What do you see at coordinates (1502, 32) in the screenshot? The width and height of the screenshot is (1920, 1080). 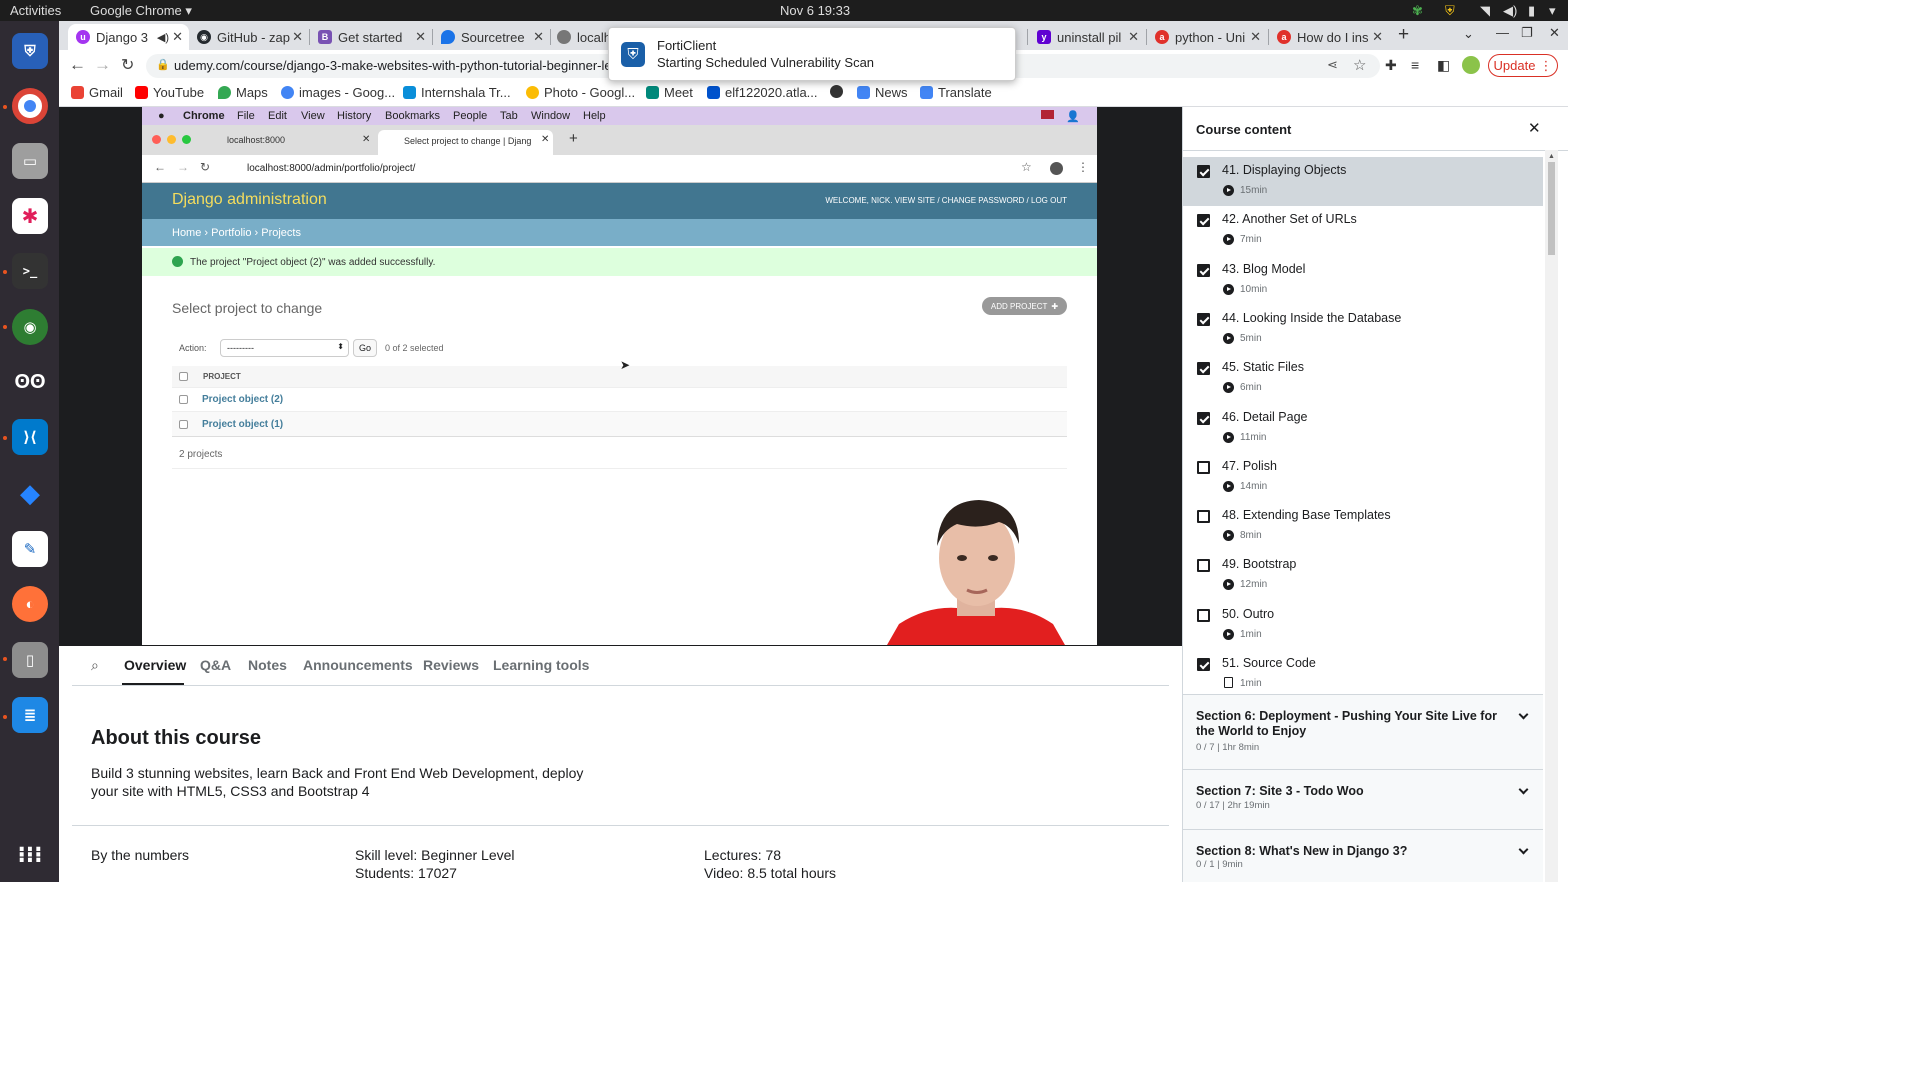 I see `minimize-icon: —` at bounding box center [1502, 32].